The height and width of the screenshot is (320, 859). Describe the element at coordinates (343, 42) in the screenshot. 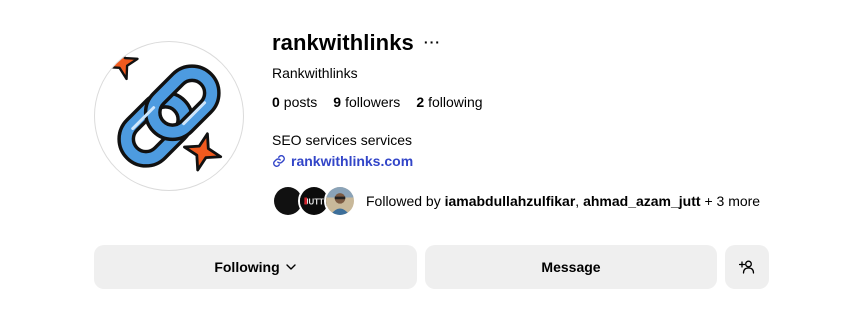

I see `username: rankwithlinks` at that location.